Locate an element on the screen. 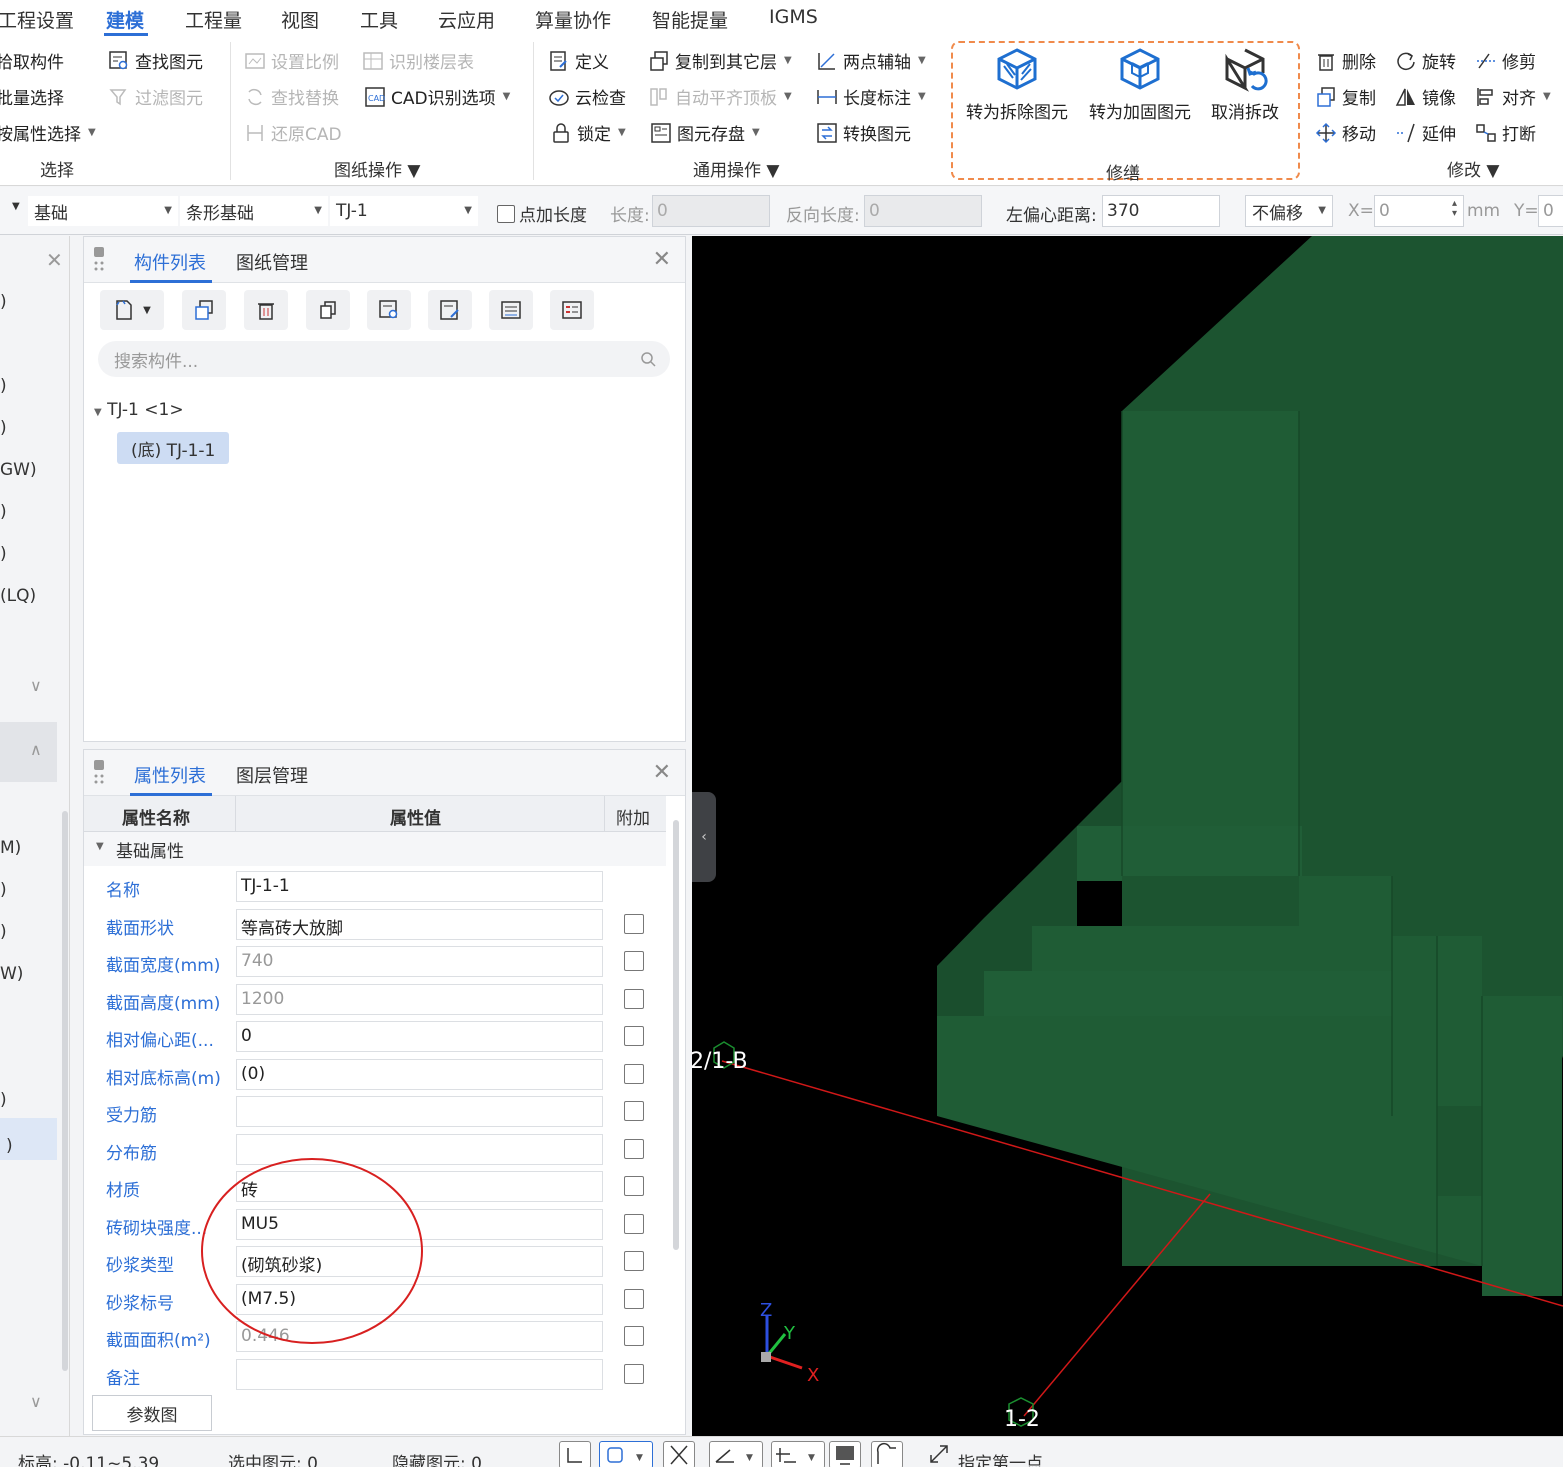 The width and height of the screenshot is (1563, 1467). menu-modeling: 建模 is located at coordinates (125, 19).